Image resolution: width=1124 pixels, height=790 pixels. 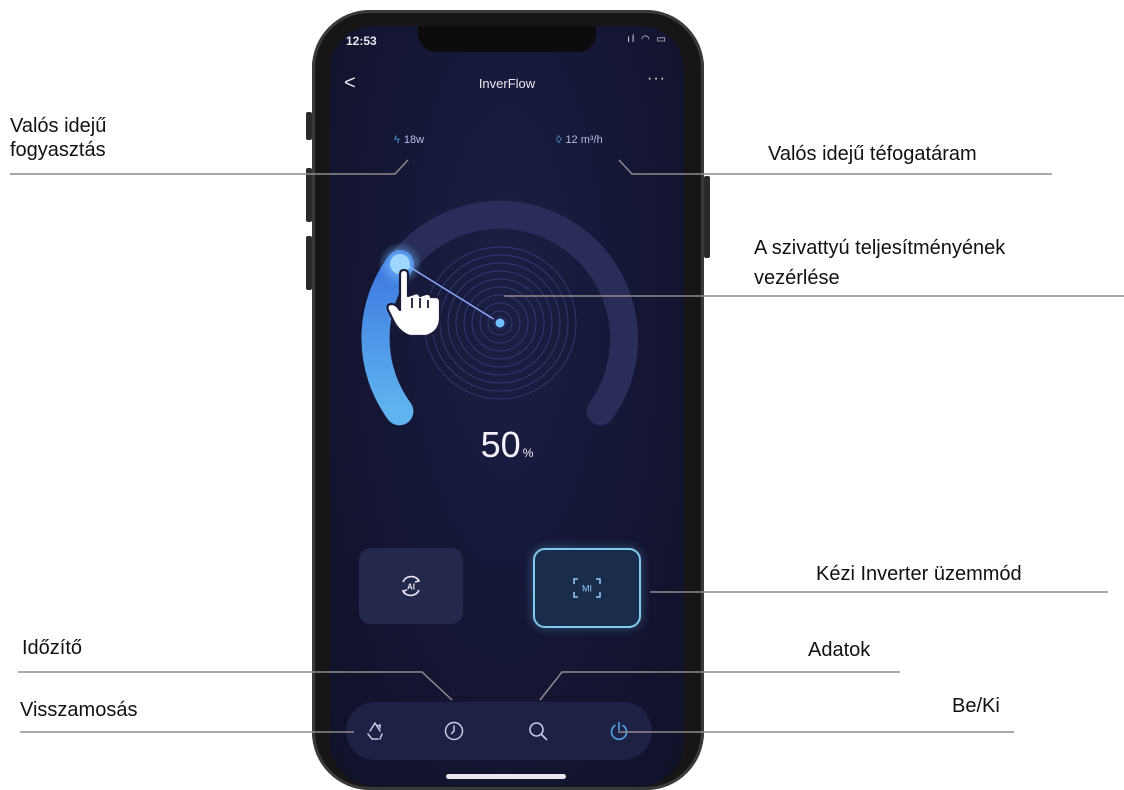 I want to click on annotation-control-line1: A szivattyú teljesítményének, so click(x=880, y=248).